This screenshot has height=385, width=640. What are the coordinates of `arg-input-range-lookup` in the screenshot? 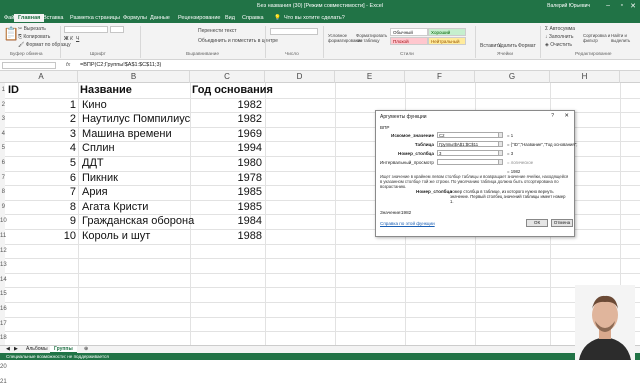 It's located at (468, 162).